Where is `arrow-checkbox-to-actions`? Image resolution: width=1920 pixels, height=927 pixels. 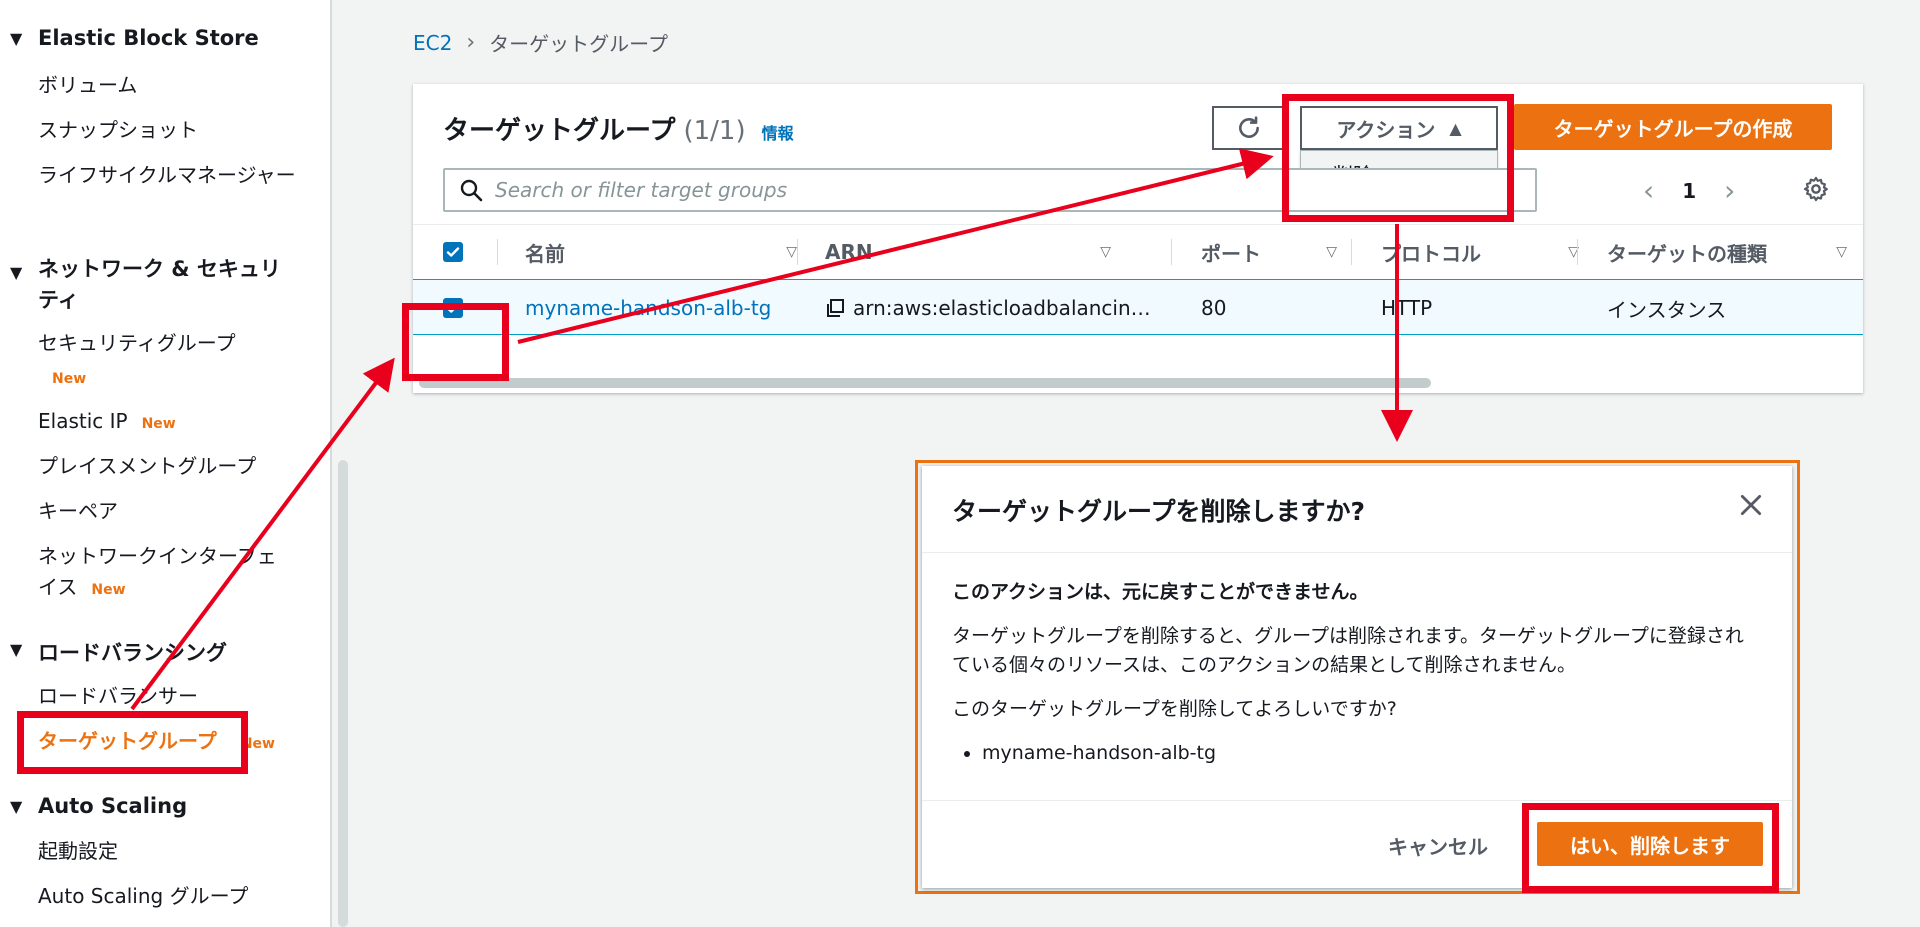 arrow-checkbox-to-actions is located at coordinates (895, 246).